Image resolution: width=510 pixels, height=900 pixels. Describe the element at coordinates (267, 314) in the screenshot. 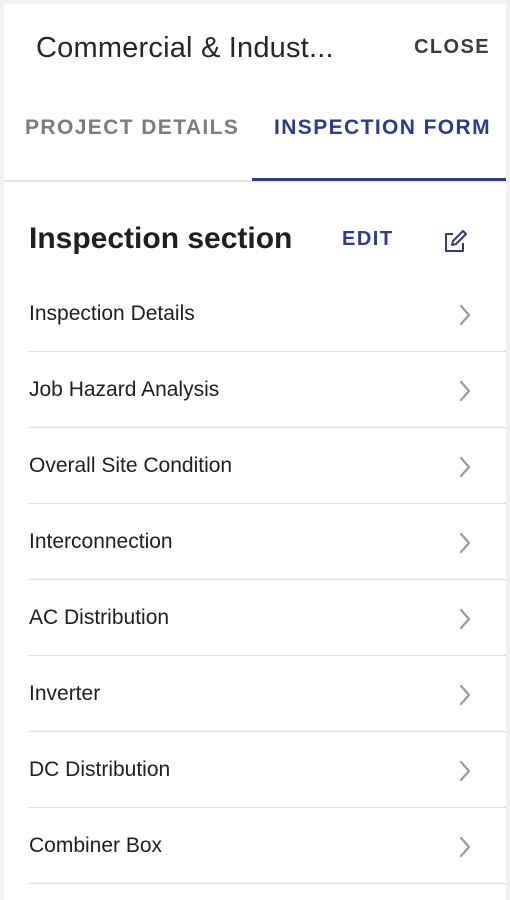

I see `list-item-inspection-details: Inspection Details` at that location.